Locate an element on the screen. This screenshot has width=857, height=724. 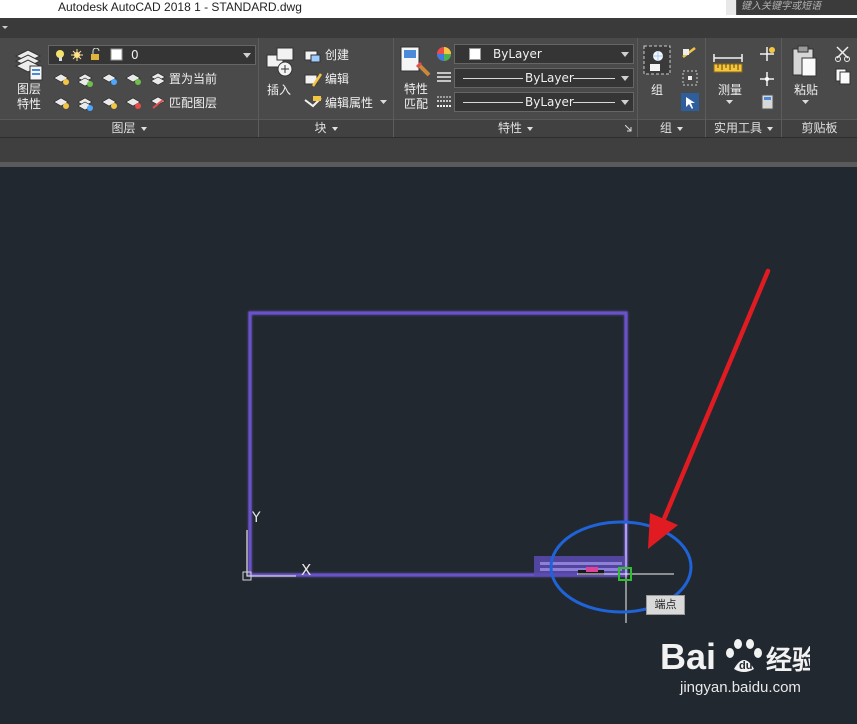
layer-properties-button is located at coordinates (28, 64).